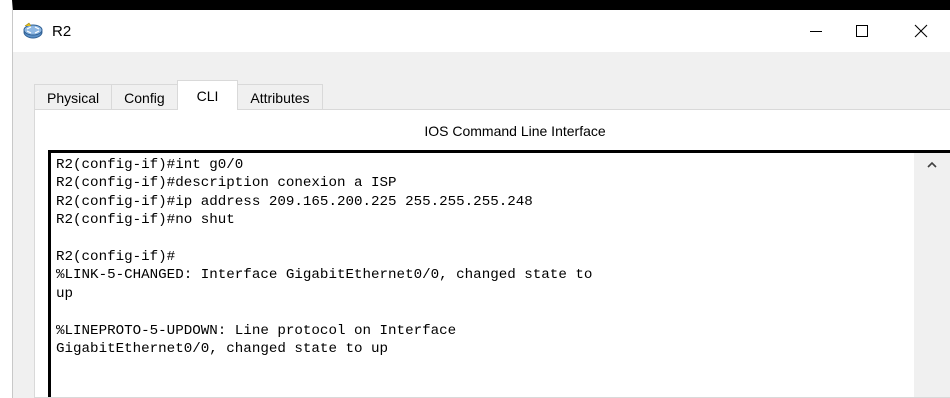 Image resolution: width=950 pixels, height=398 pixels. I want to click on window-title: R2, so click(62, 31).